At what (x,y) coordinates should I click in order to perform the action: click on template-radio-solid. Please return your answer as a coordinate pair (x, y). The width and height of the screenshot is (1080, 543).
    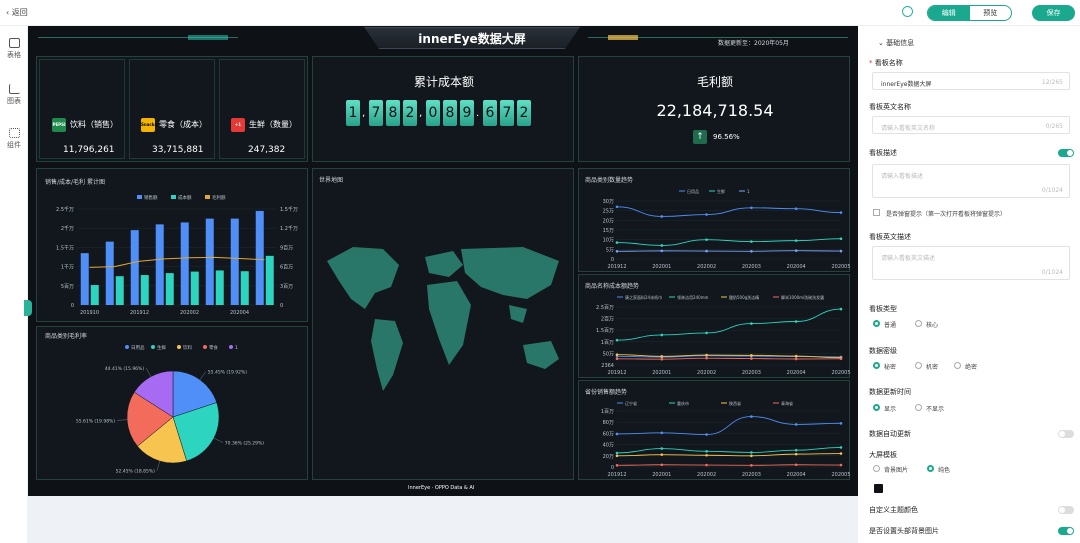
    Looking at the image, I should click on (930, 468).